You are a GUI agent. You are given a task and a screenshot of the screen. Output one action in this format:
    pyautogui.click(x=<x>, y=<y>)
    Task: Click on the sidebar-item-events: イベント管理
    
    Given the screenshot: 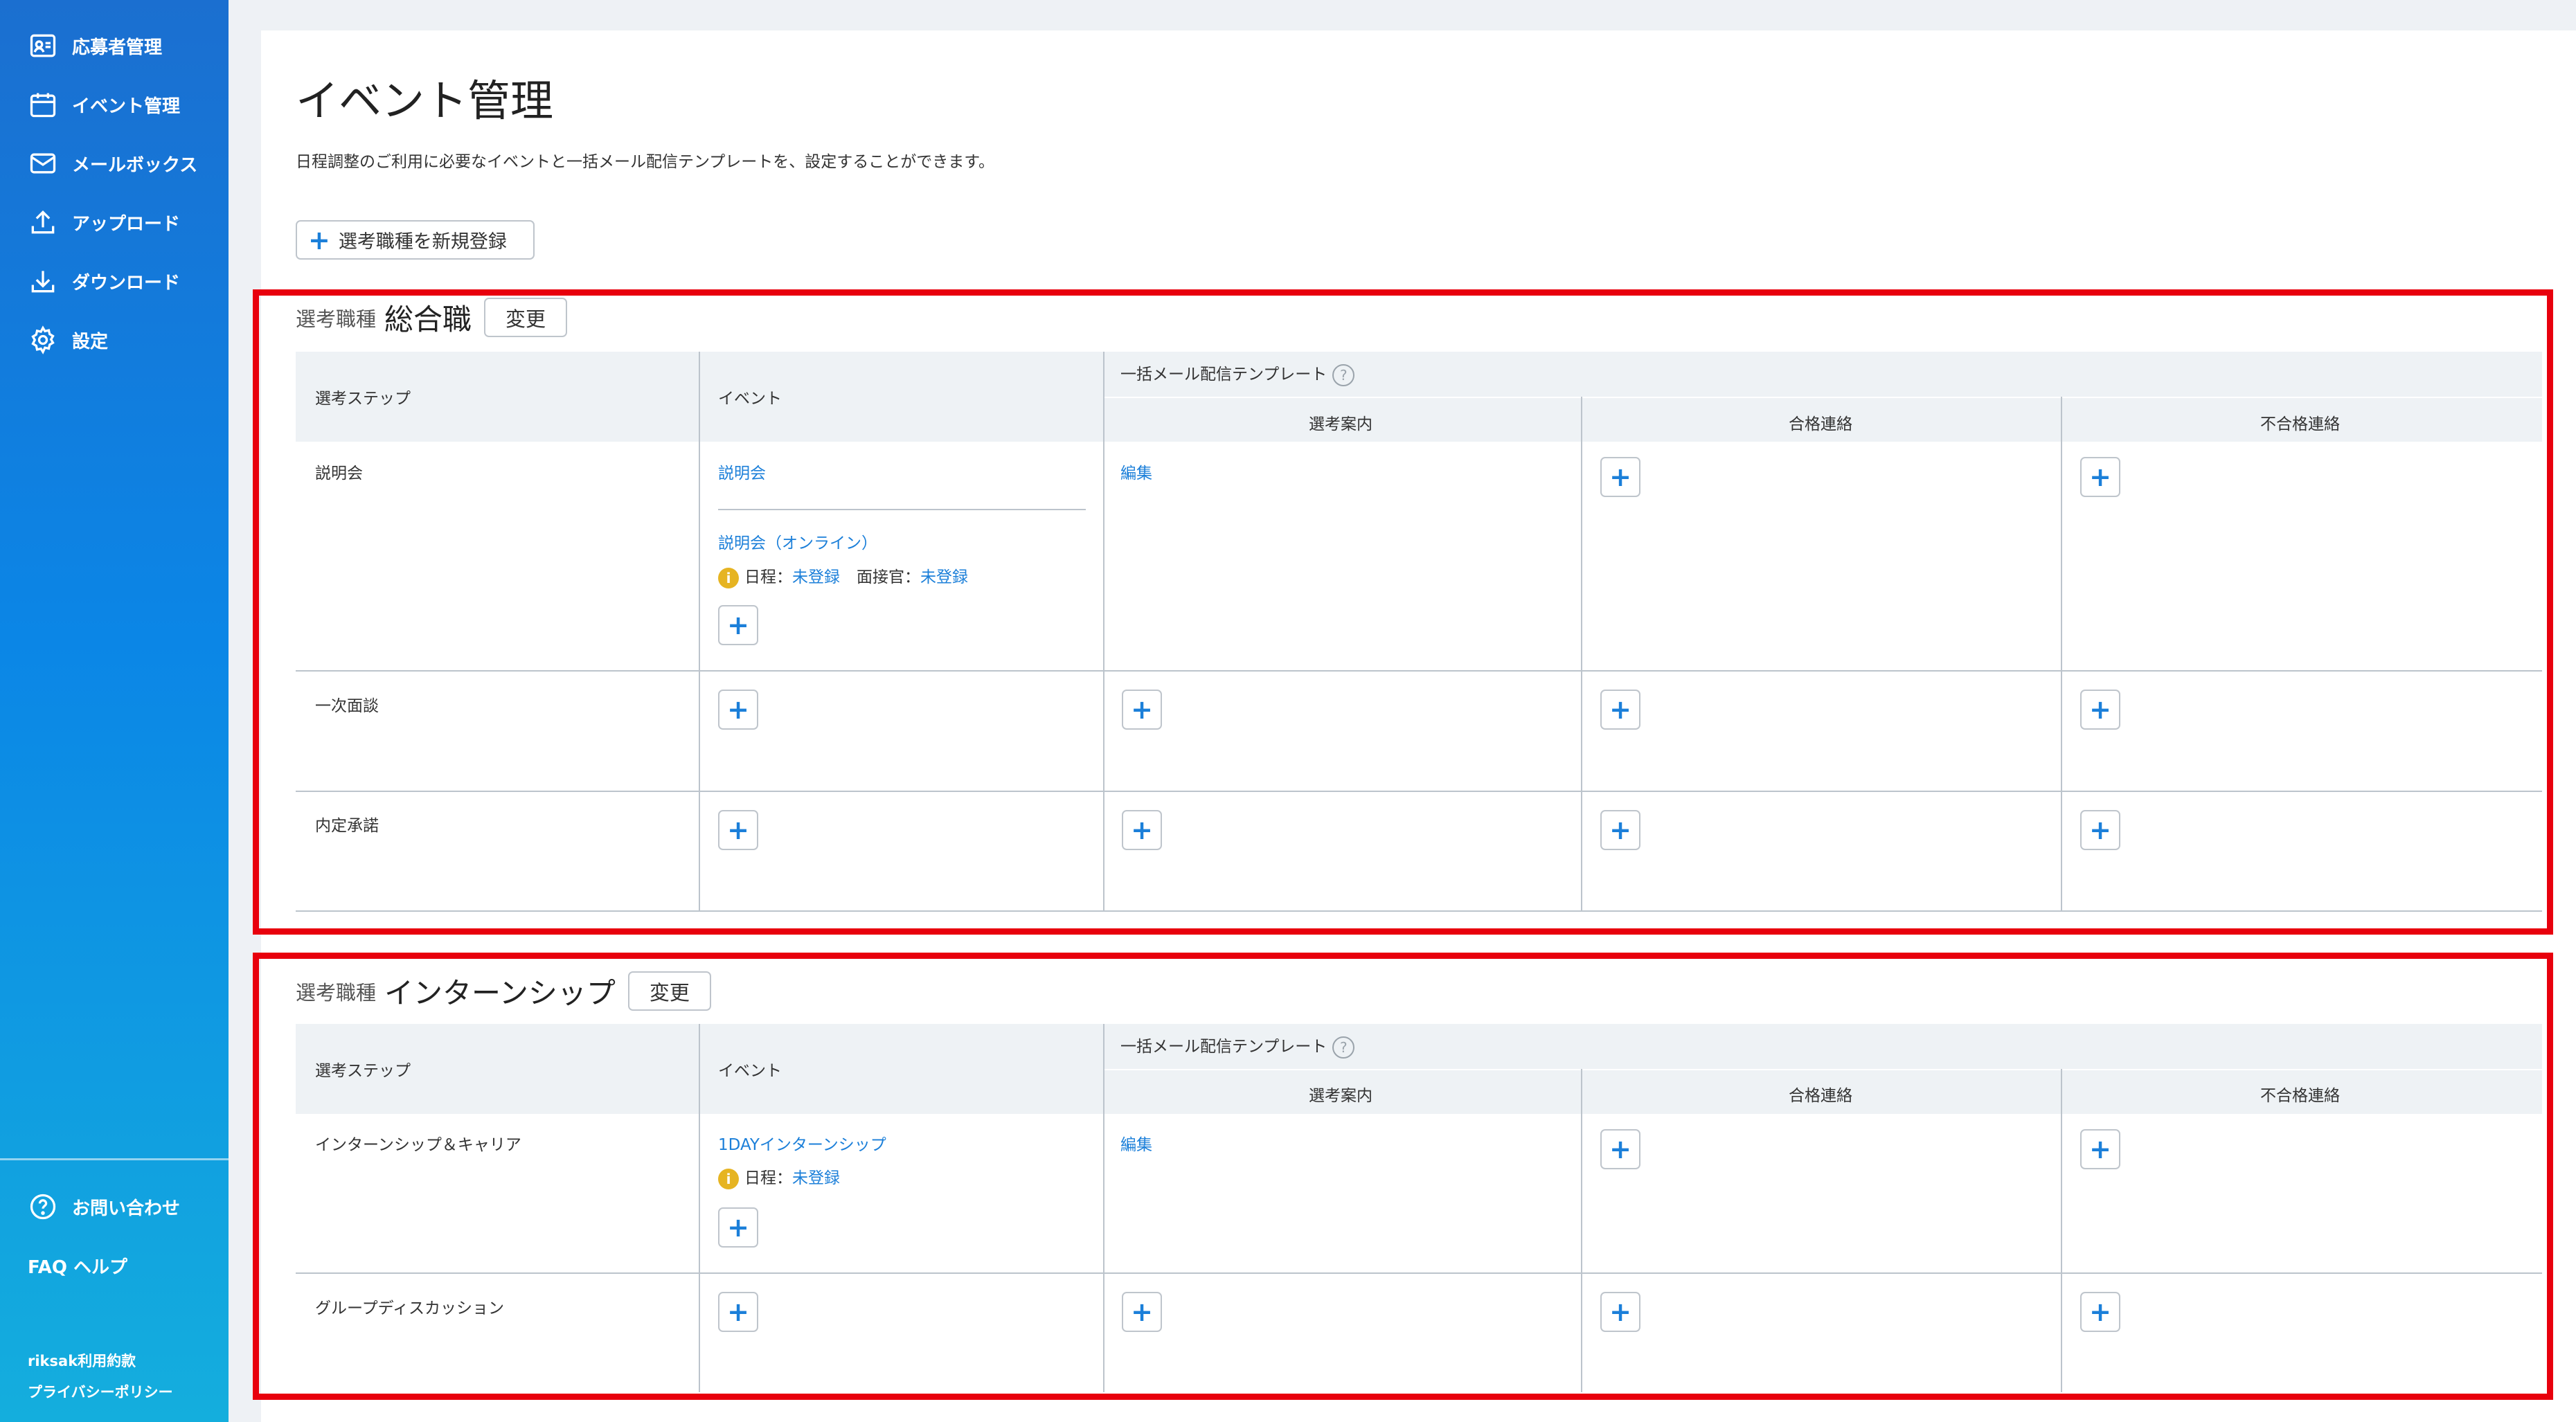 What is the action you would take?
    pyautogui.click(x=125, y=104)
    